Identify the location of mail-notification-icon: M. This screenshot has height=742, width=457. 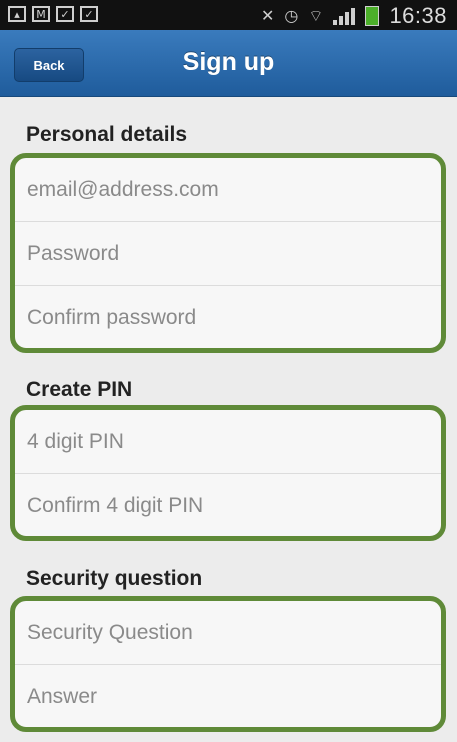
(41, 14).